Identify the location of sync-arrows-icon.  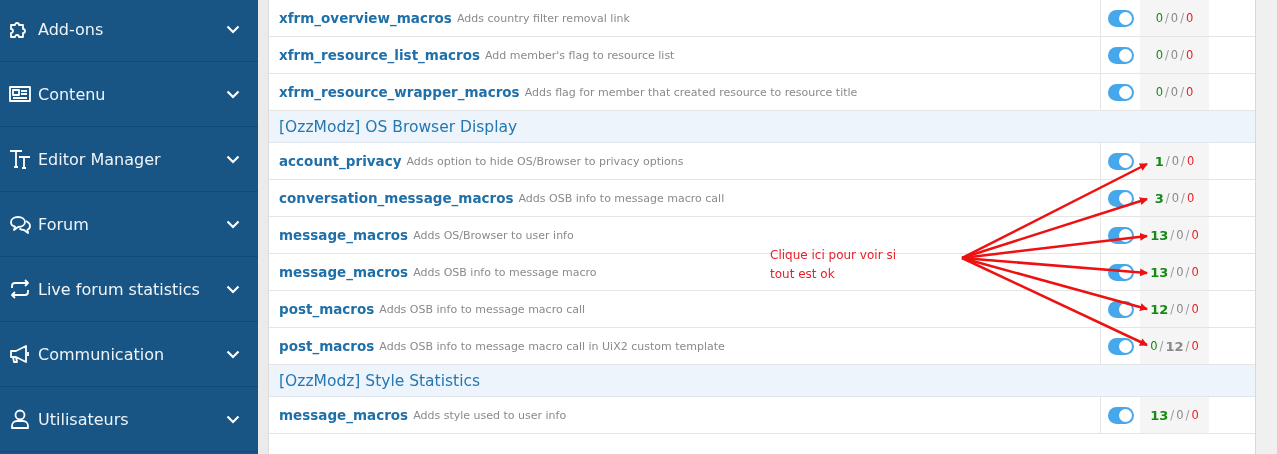
(20, 289).